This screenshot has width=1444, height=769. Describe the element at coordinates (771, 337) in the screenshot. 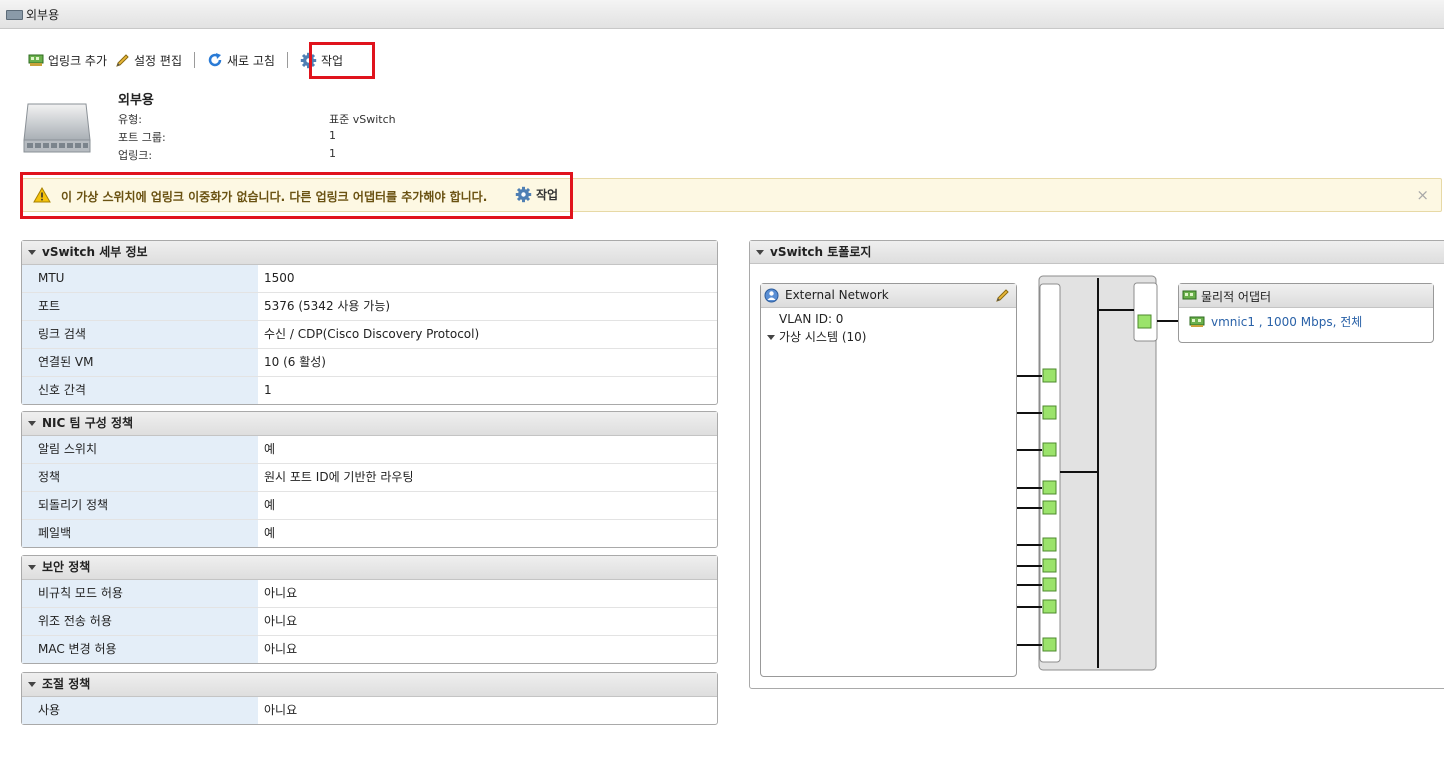

I see `expand-caret-icon` at that location.